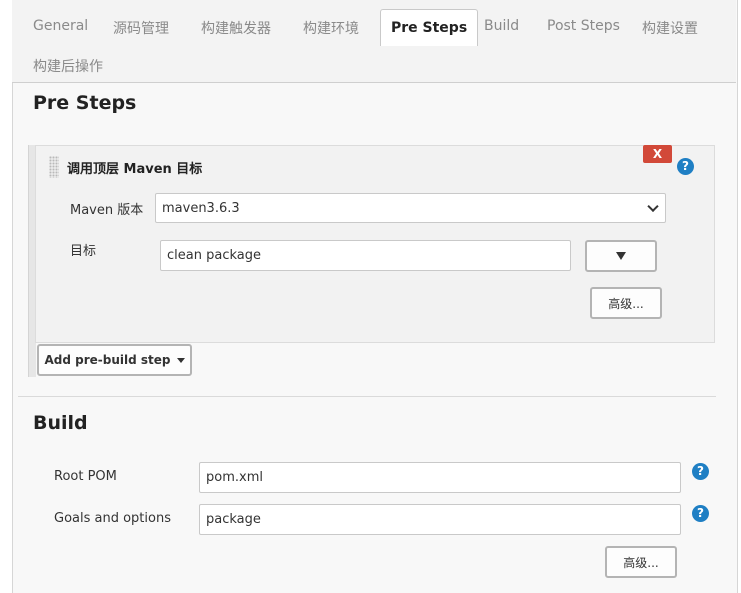 Image resolution: width=741 pixels, height=593 pixels. I want to click on root-pom-value: pom.xml, so click(234, 477).